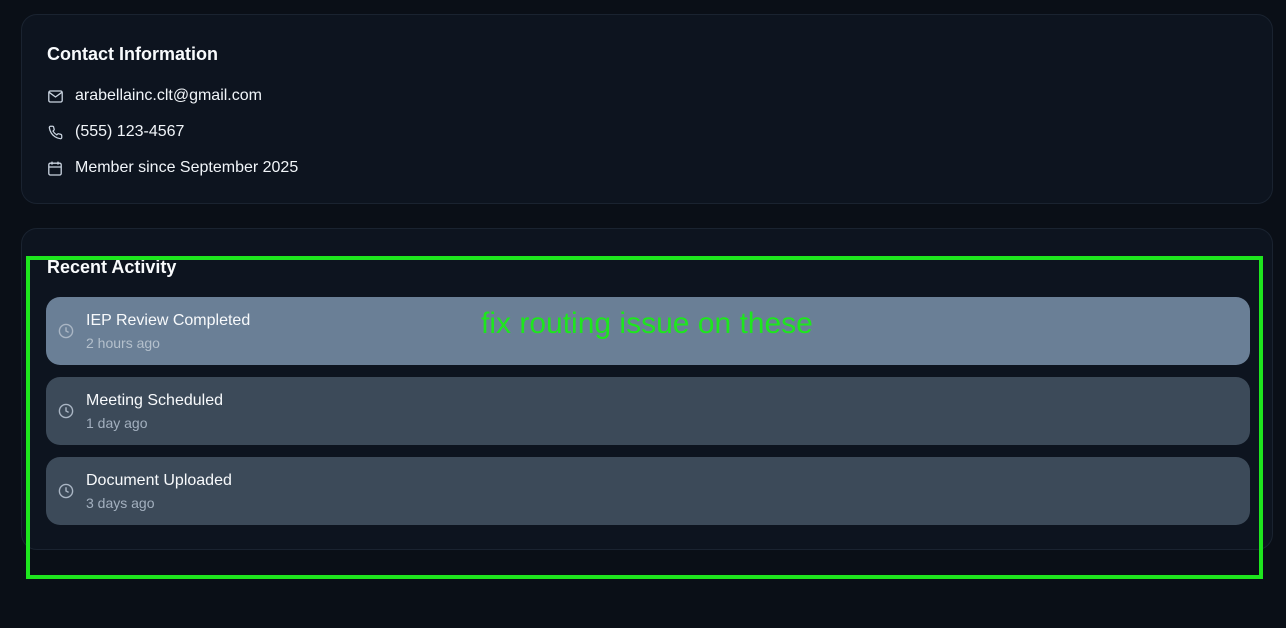  What do you see at coordinates (168, 320) in the screenshot?
I see `activity-title: IEP Review Completed` at bounding box center [168, 320].